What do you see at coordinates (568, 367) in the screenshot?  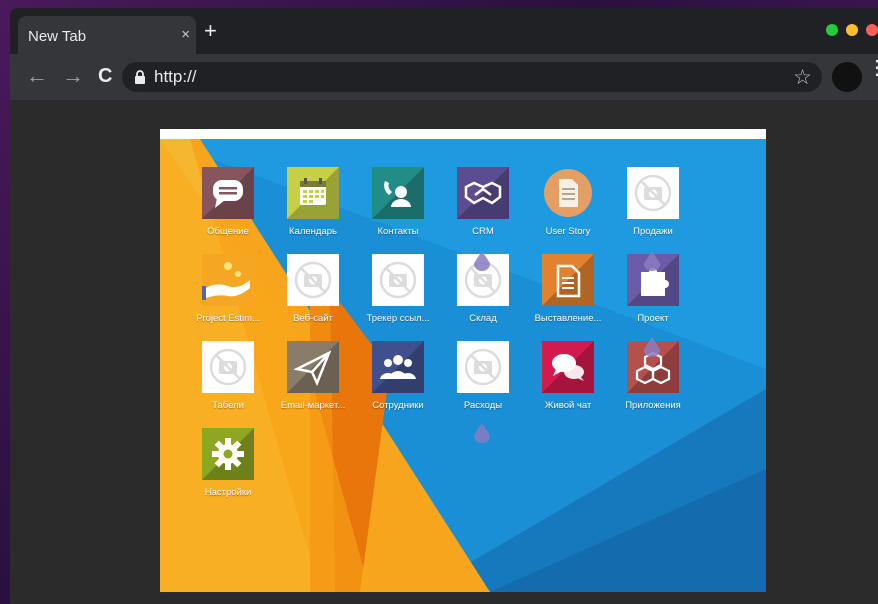 I see `live-chat-icon` at bounding box center [568, 367].